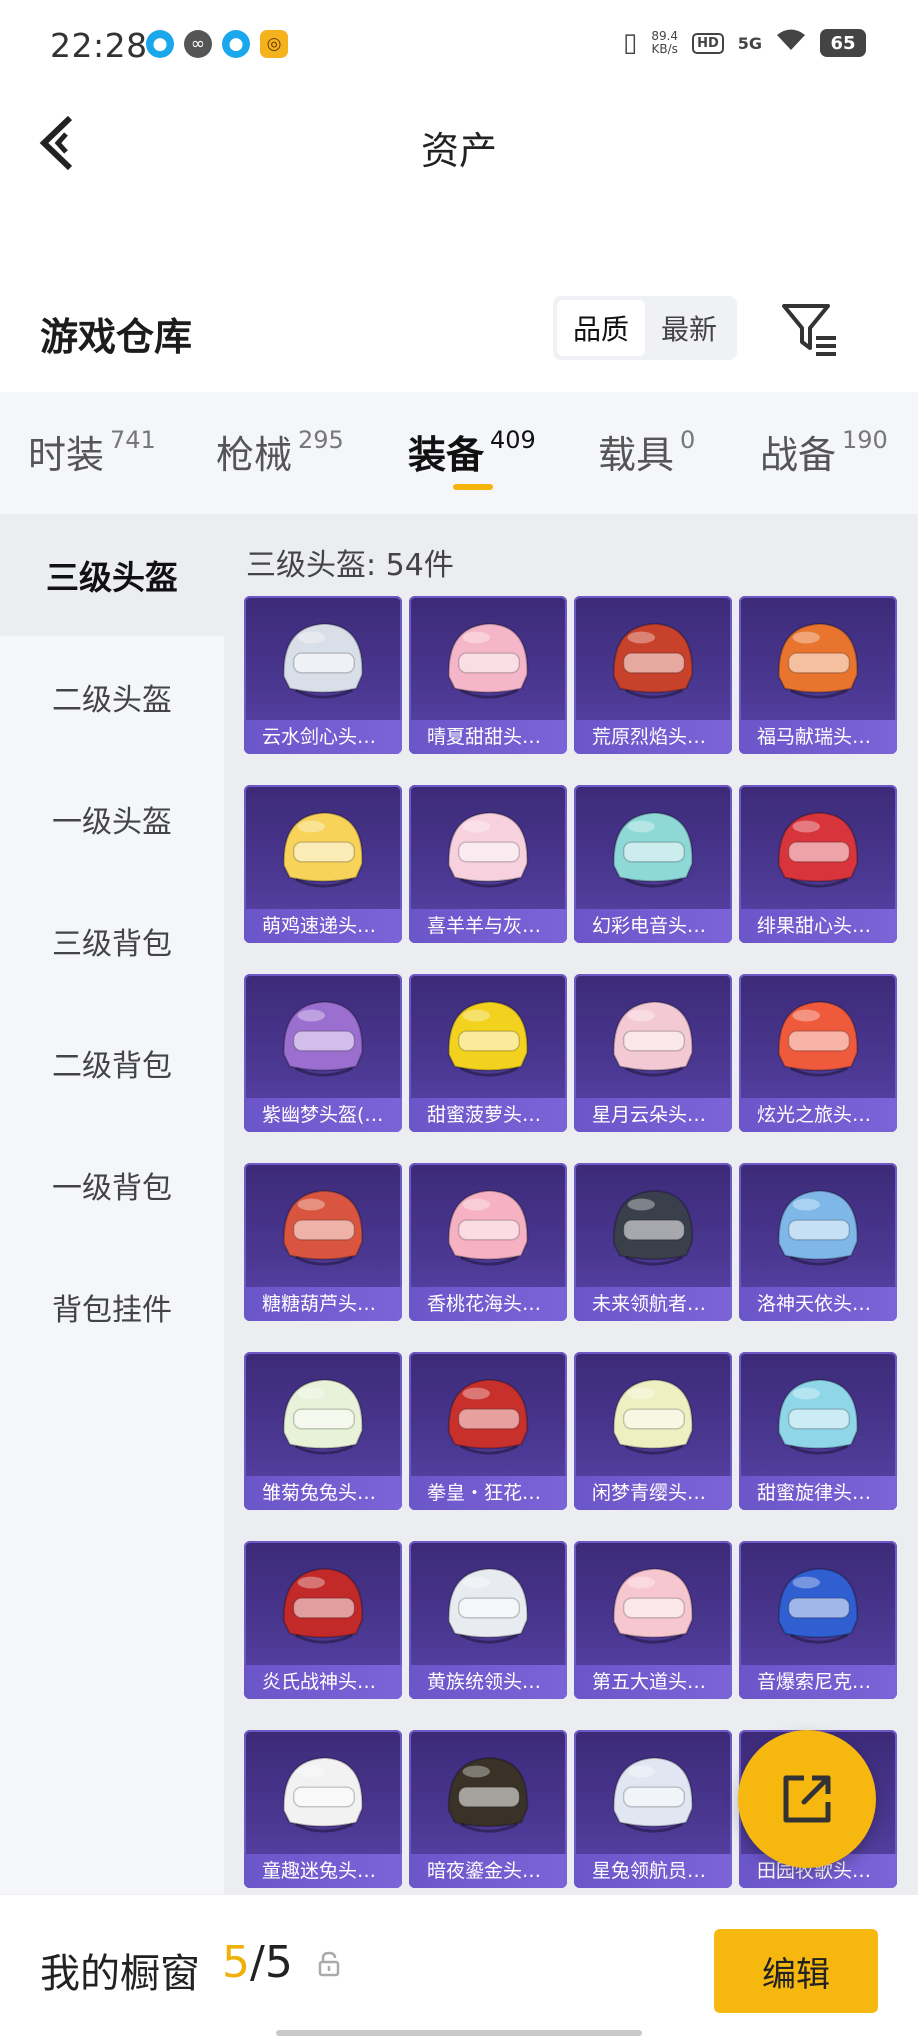  I want to click on tab-equipment: 装备 409, so click(472, 451).